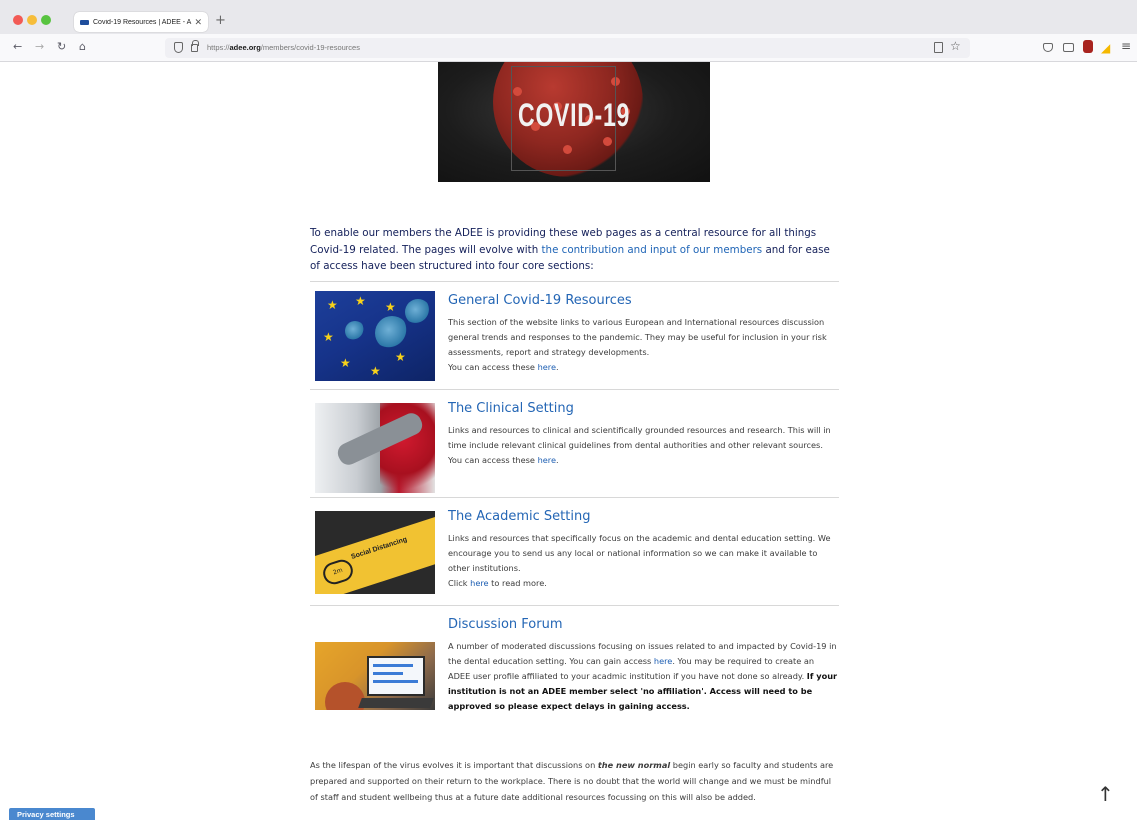 The width and height of the screenshot is (1137, 820). Describe the element at coordinates (643, 625) in the screenshot. I see `section-title: Discussion Forum` at that location.